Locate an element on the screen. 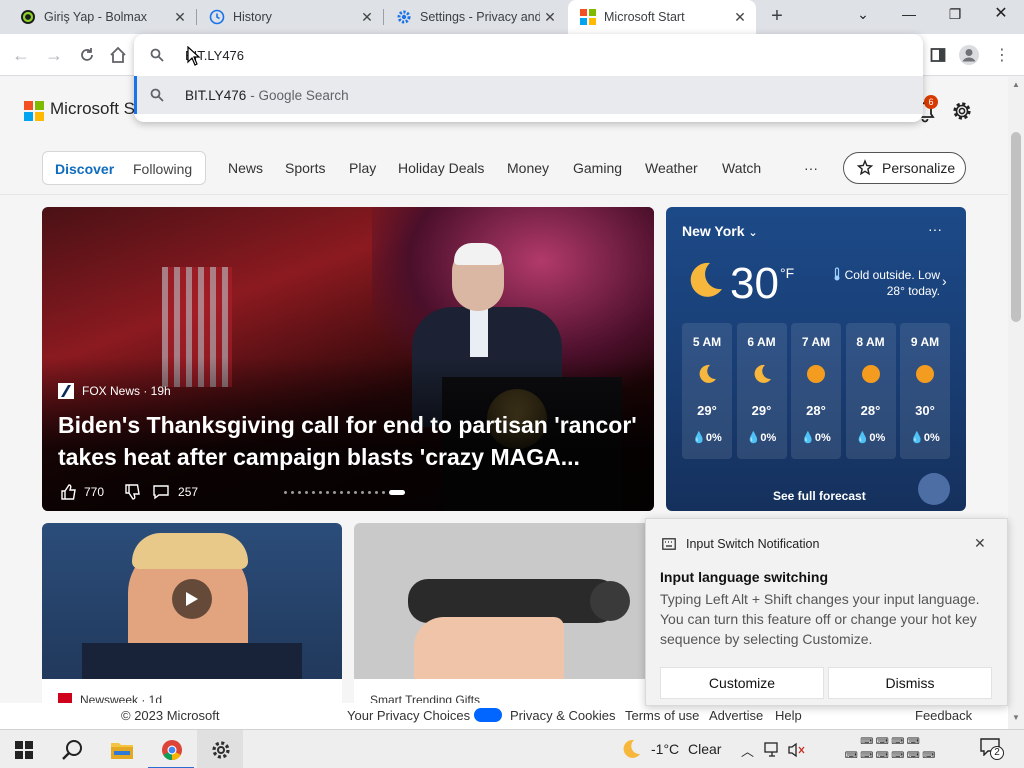 This screenshot has width=1024, height=768. nav-link-money: Money is located at coordinates (528, 168).